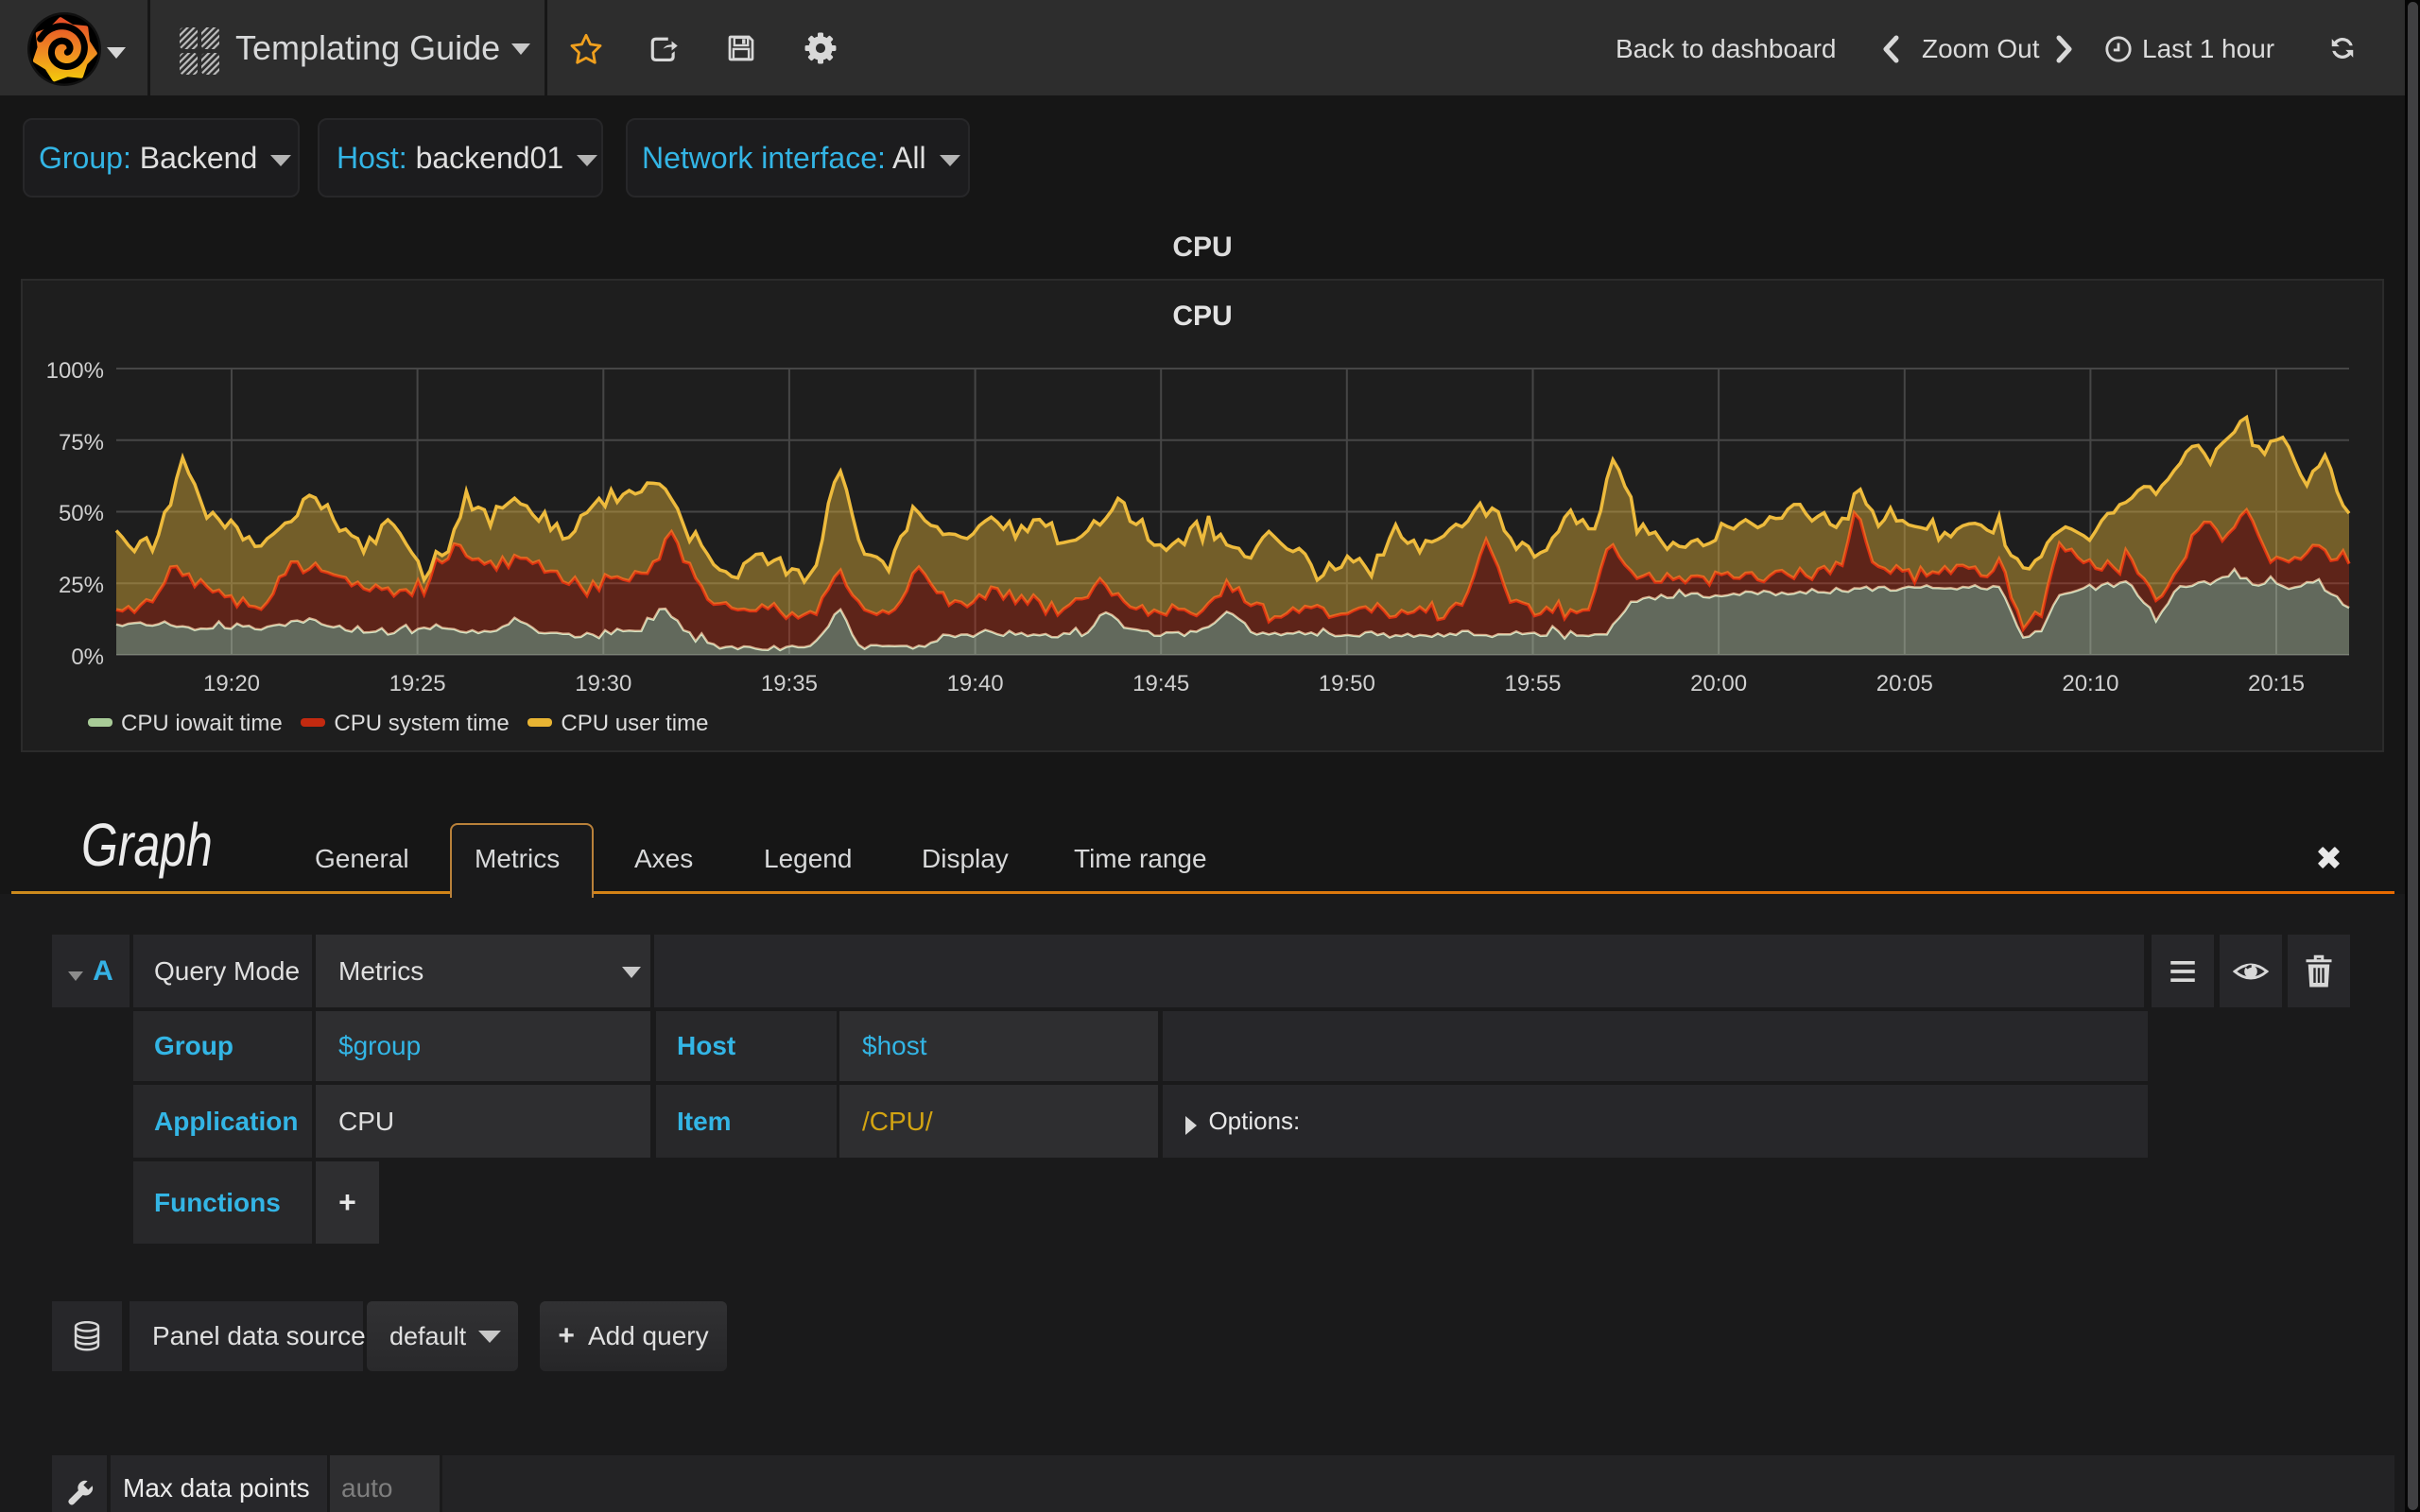  What do you see at coordinates (2276, 683) in the screenshot?
I see `svg-text: 20:15` at bounding box center [2276, 683].